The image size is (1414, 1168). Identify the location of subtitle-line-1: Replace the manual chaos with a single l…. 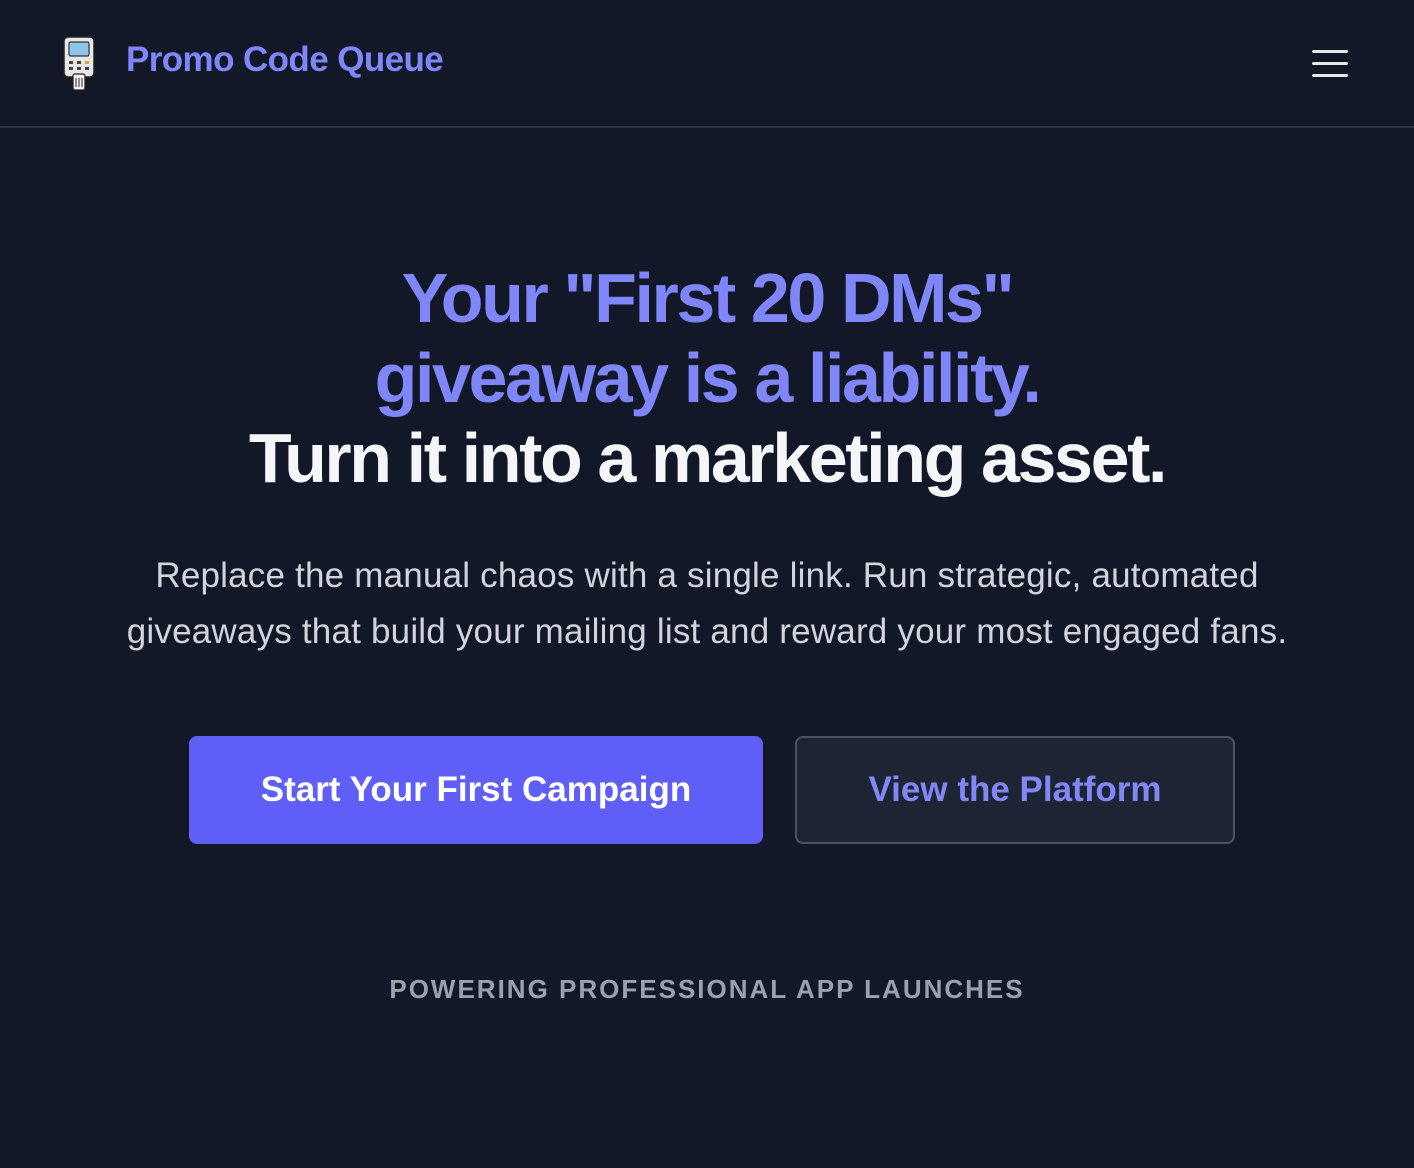
(707, 575).